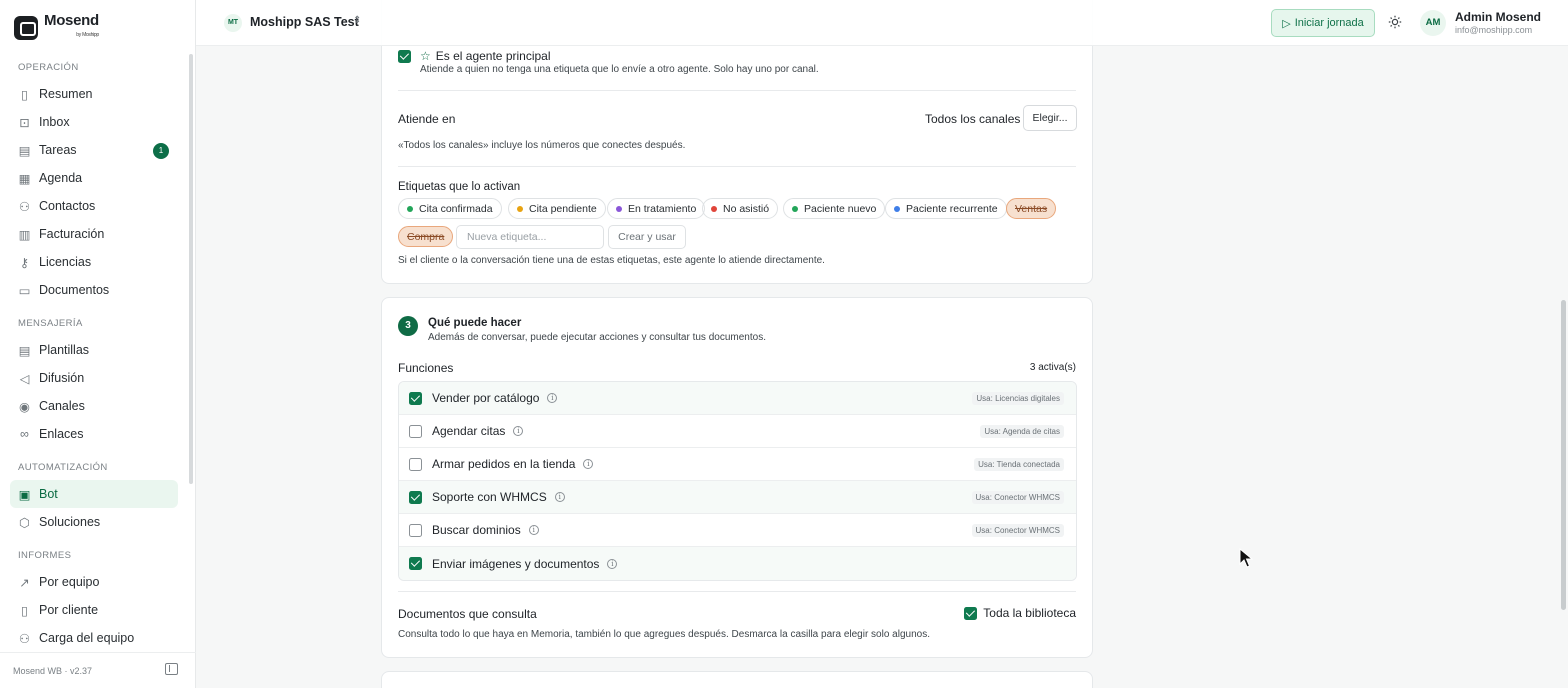  Describe the element at coordinates (563, 208) in the screenshot. I see `tag-label: Cita pendiente` at that location.